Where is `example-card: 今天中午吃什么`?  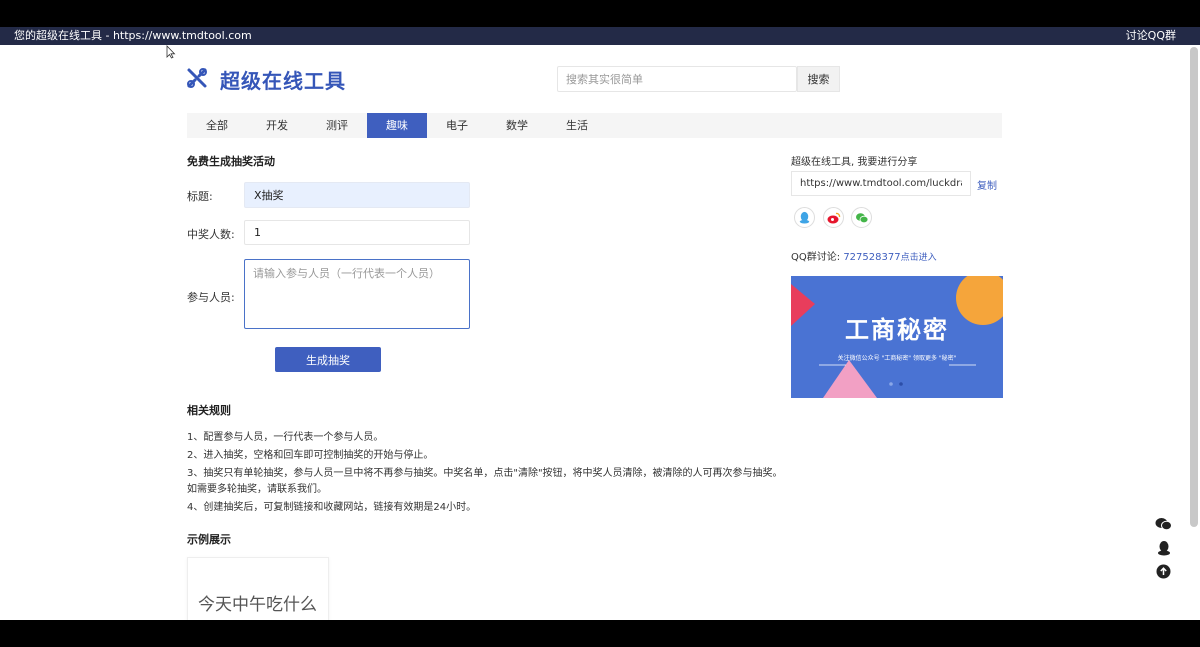
example-card: 今天中午吃什么 is located at coordinates (258, 588).